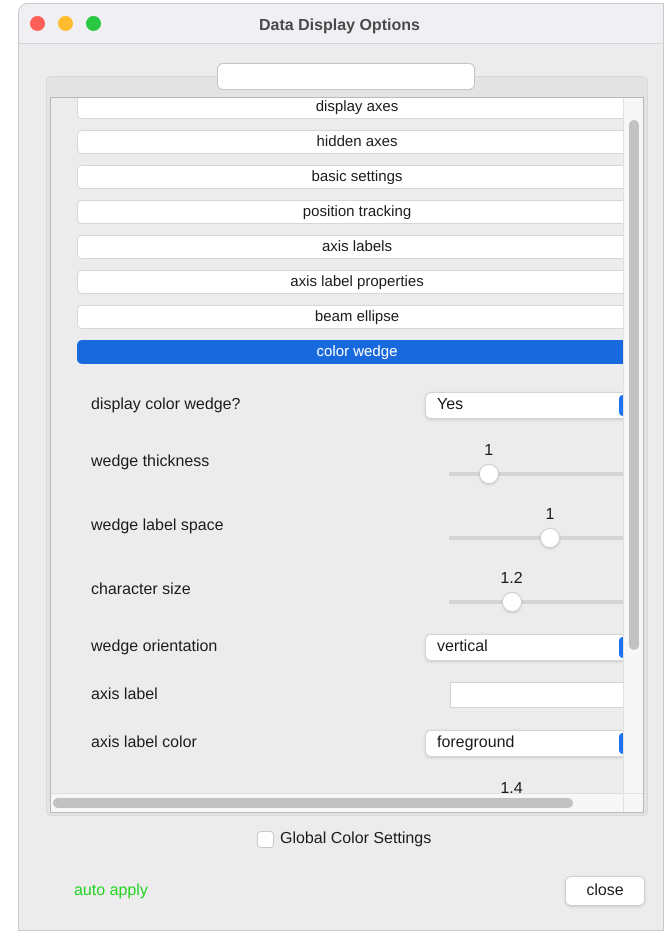 This screenshot has height=934, width=664. What do you see at coordinates (339, 26) in the screenshot?
I see `window-title: Data Display Options` at bounding box center [339, 26].